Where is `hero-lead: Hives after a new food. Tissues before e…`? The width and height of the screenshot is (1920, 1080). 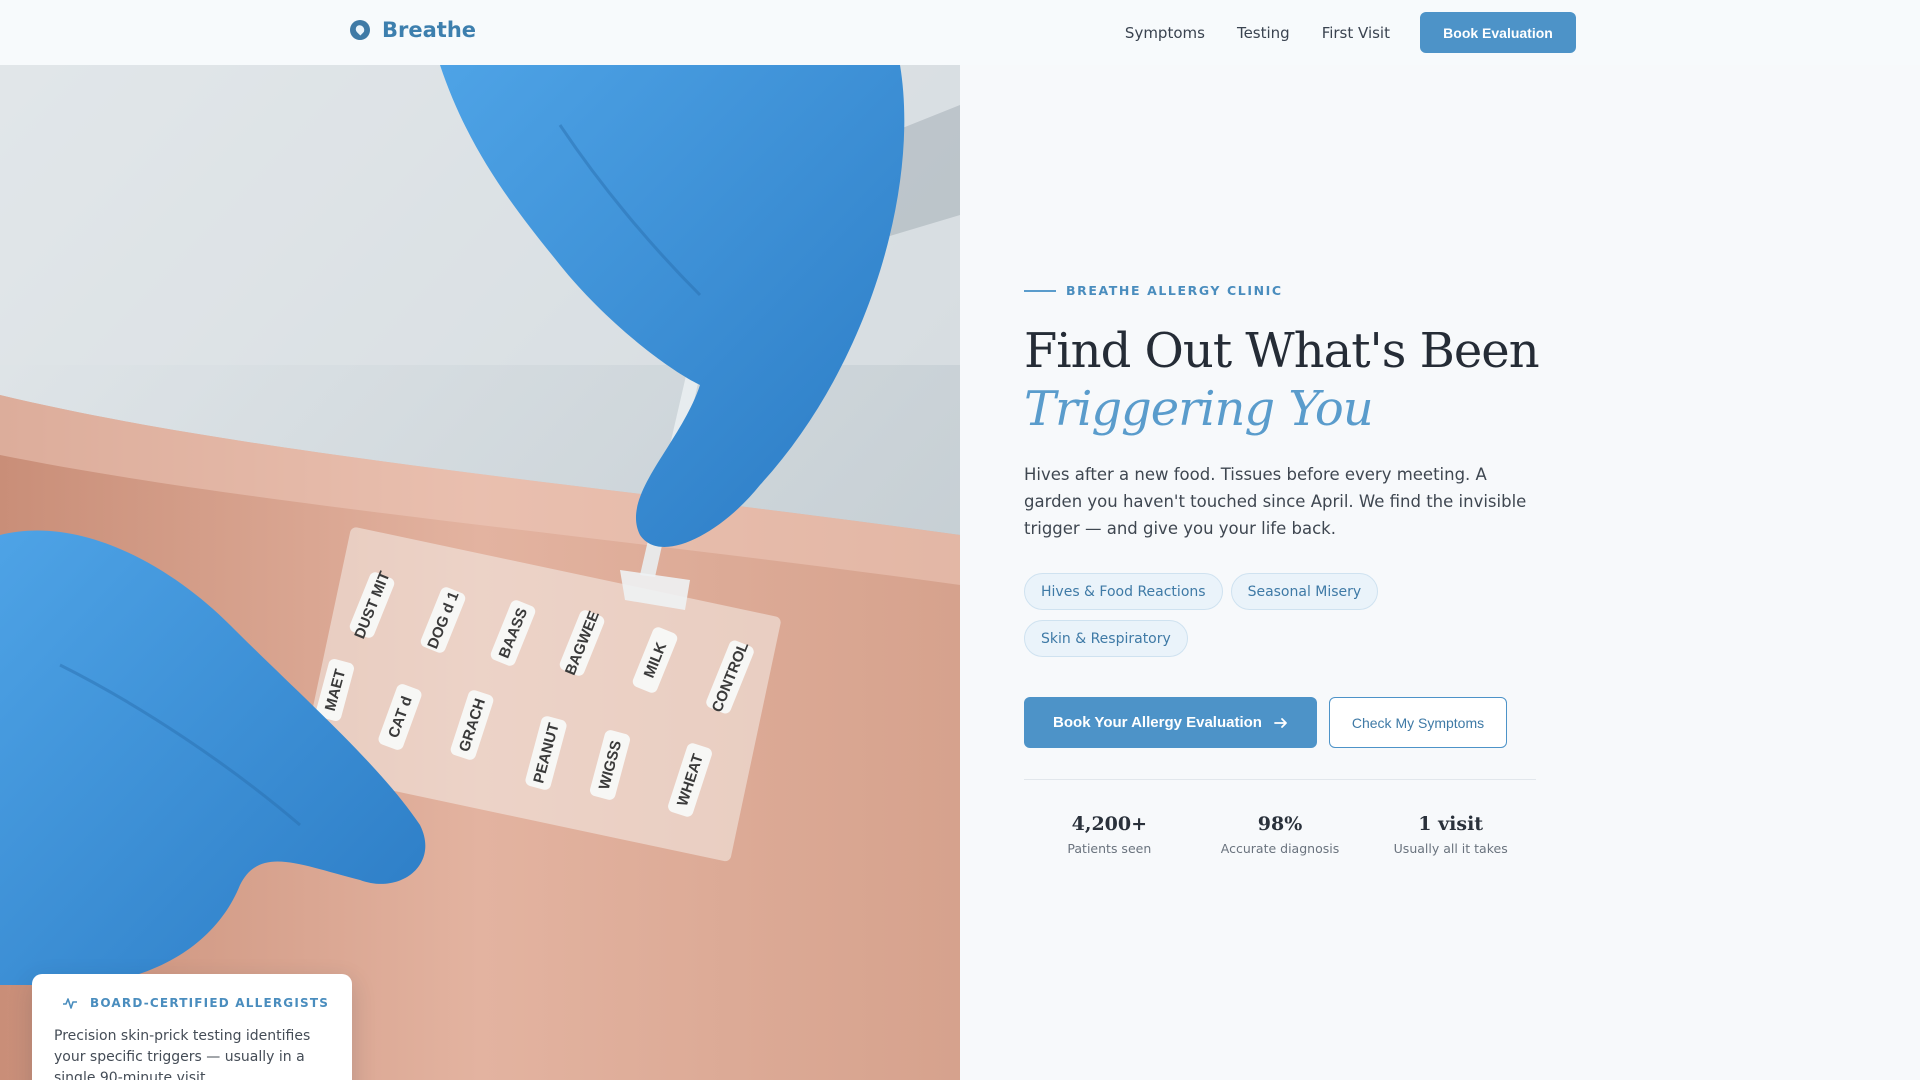
hero-lead: Hives after a new food. Tissues before e… is located at coordinates (1275, 501).